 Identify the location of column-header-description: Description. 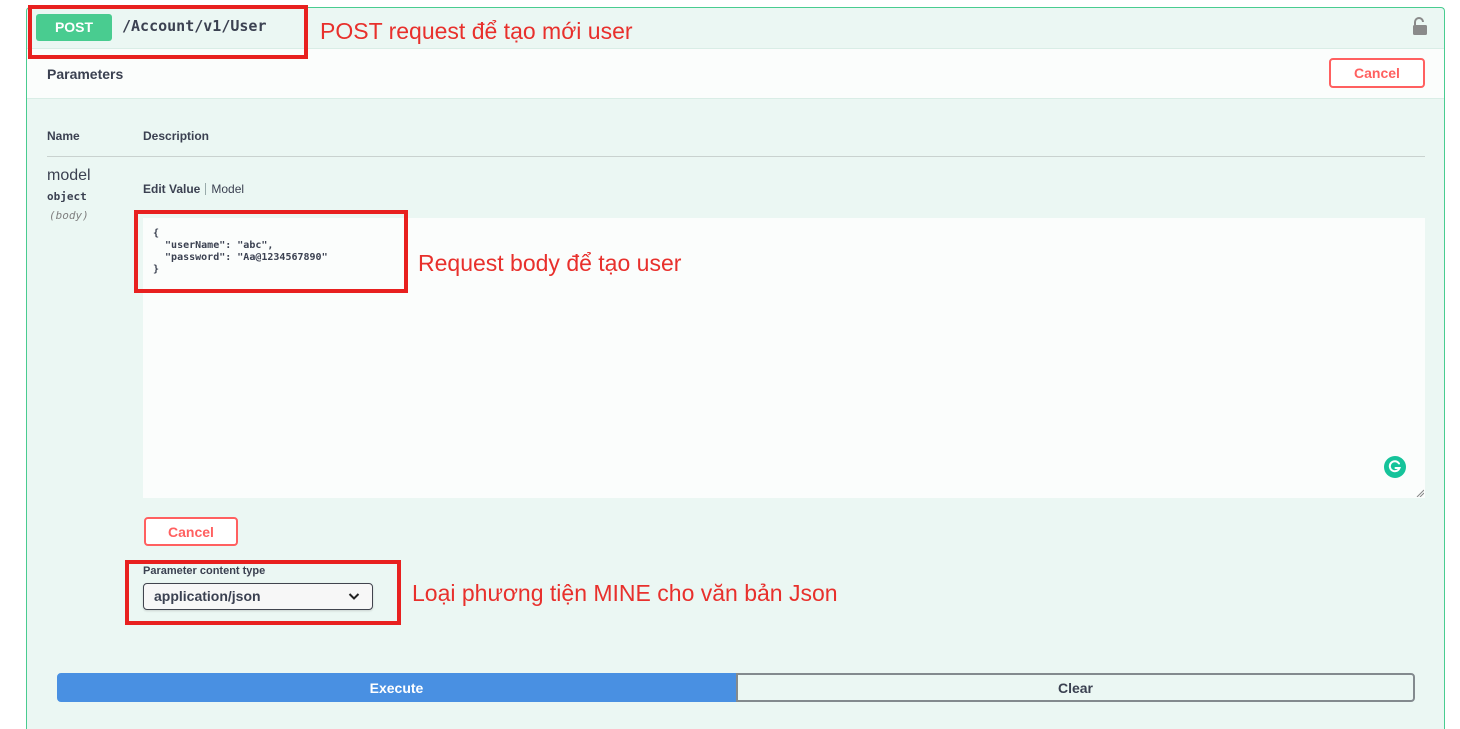
(176, 136).